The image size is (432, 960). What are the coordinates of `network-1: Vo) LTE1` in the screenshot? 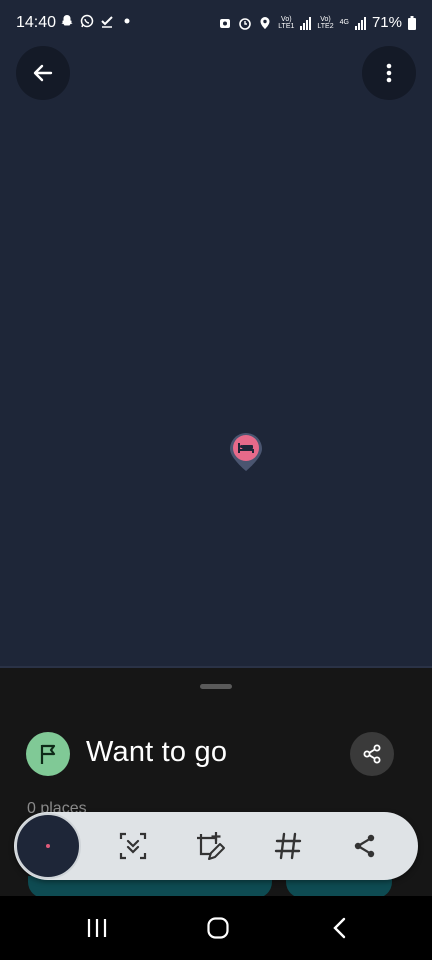 It's located at (286, 22).